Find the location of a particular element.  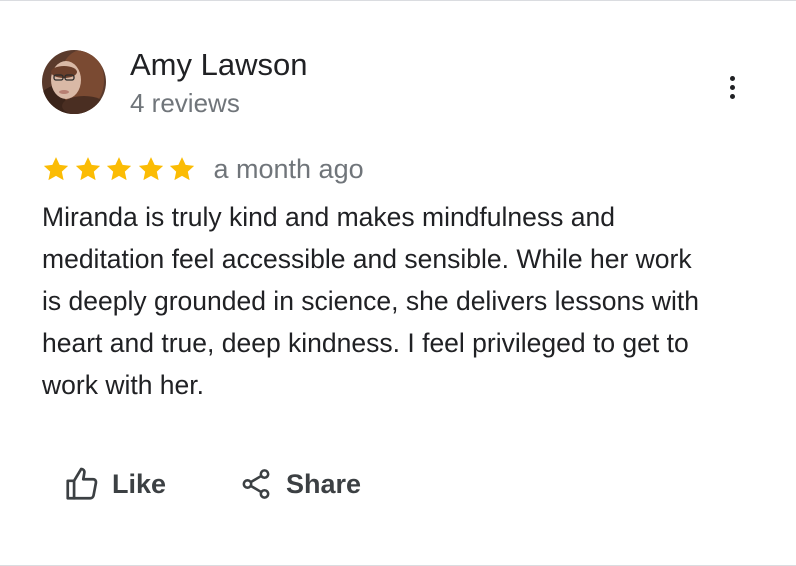

rating-row: a month ago is located at coordinates (203, 169).